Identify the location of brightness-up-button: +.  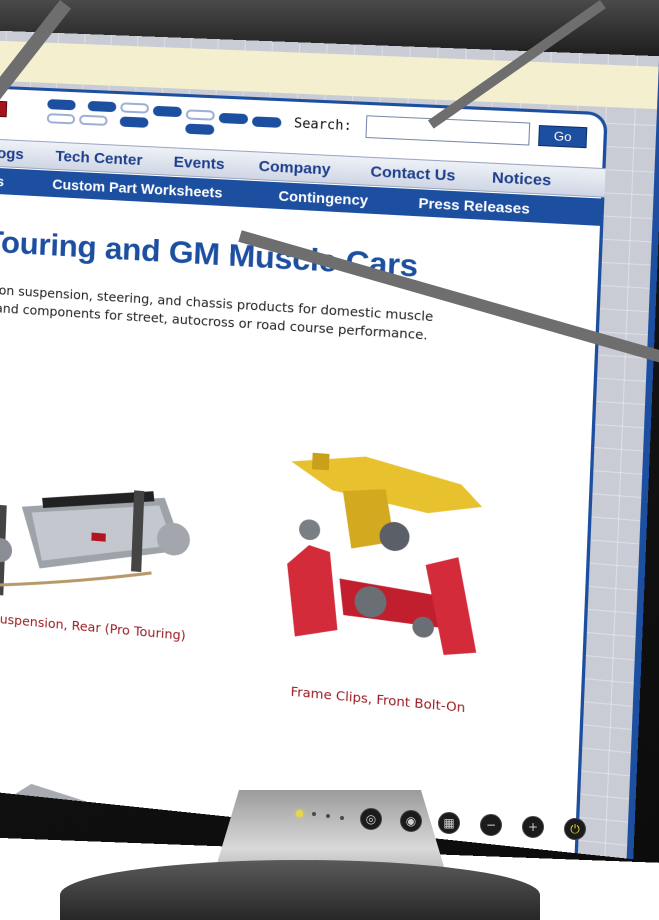
(533, 827).